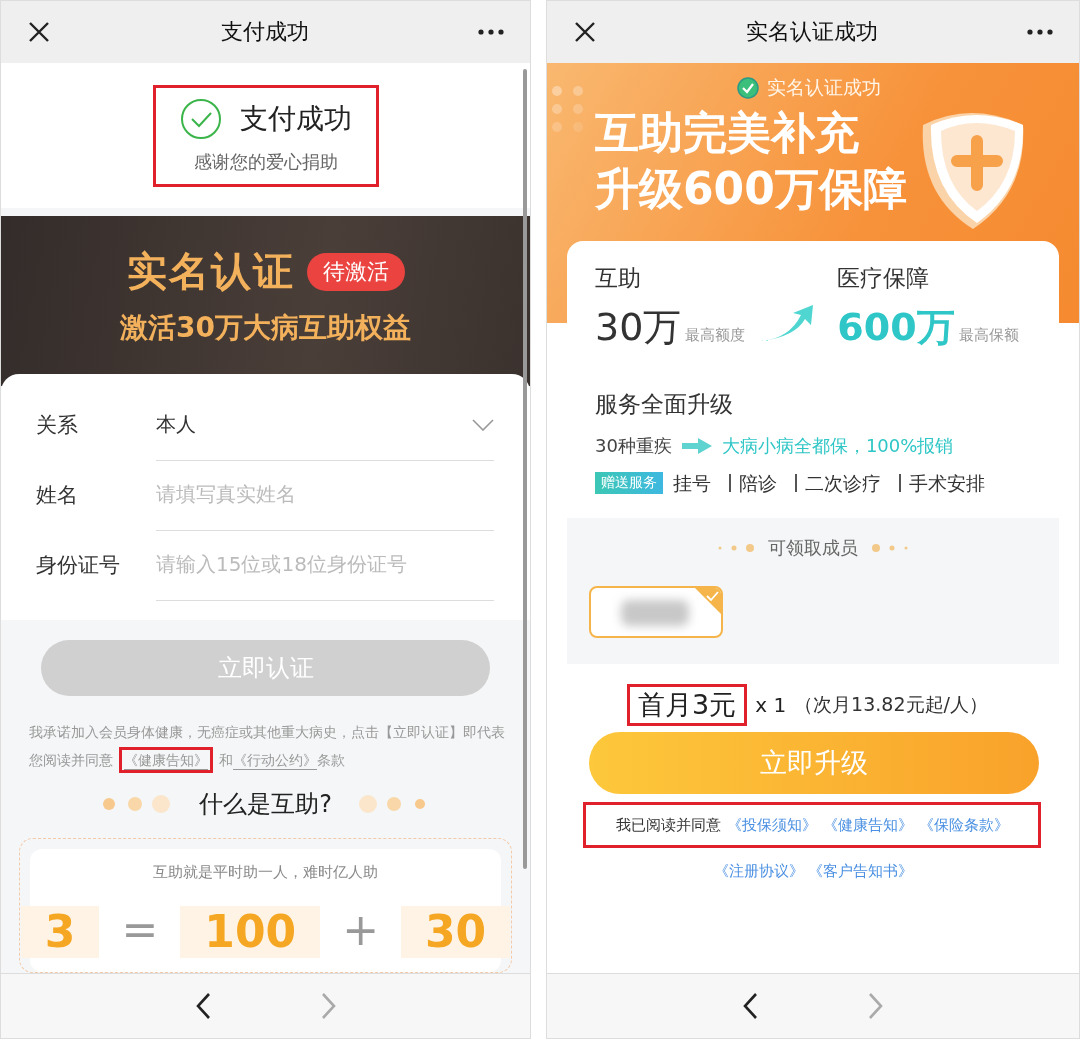  I want to click on banner-headline: 互助完美补充, so click(727, 133).